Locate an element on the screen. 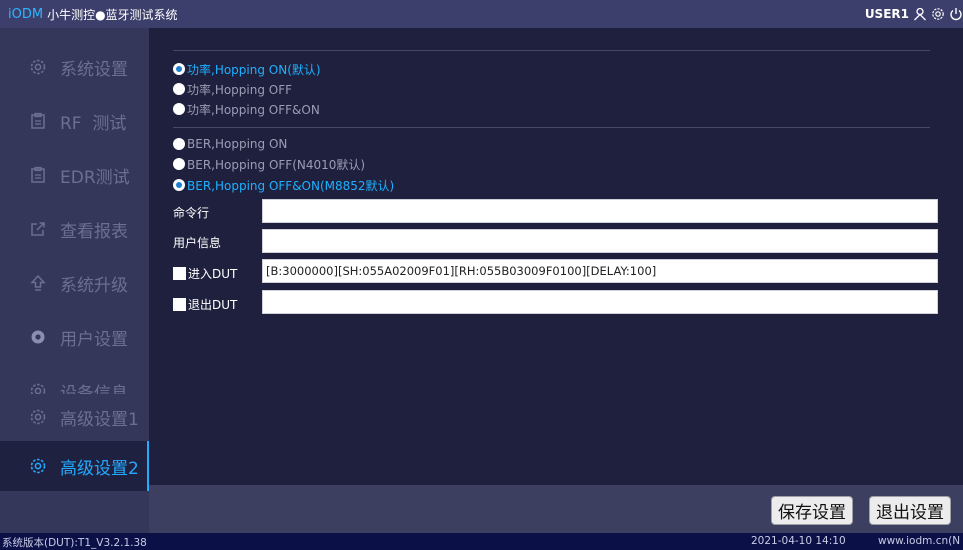 The height and width of the screenshot is (550, 963). enter-dut-checkbox is located at coordinates (179, 273).